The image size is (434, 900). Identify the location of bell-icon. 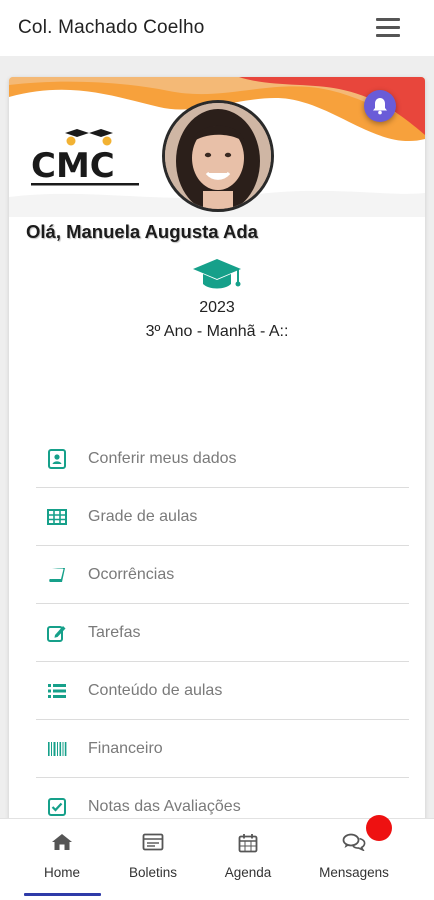
(380, 106).